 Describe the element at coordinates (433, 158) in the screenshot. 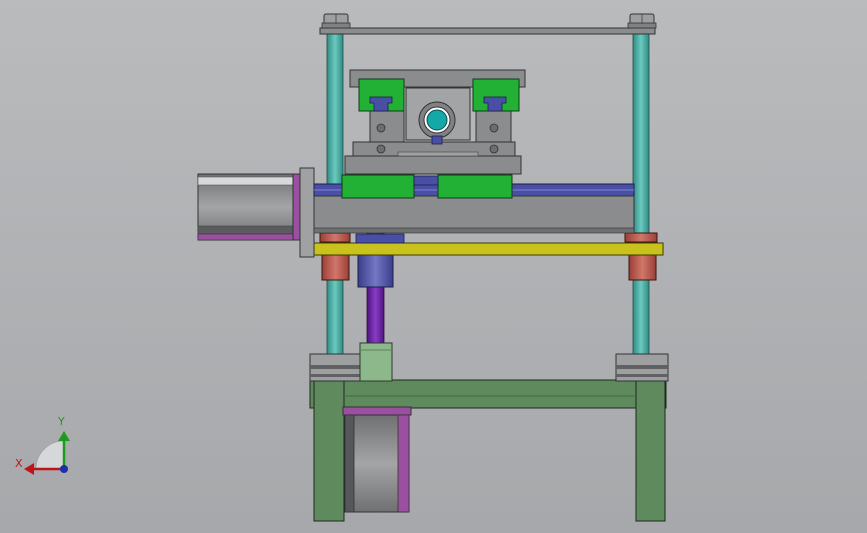

I see `carriage-plate` at that location.